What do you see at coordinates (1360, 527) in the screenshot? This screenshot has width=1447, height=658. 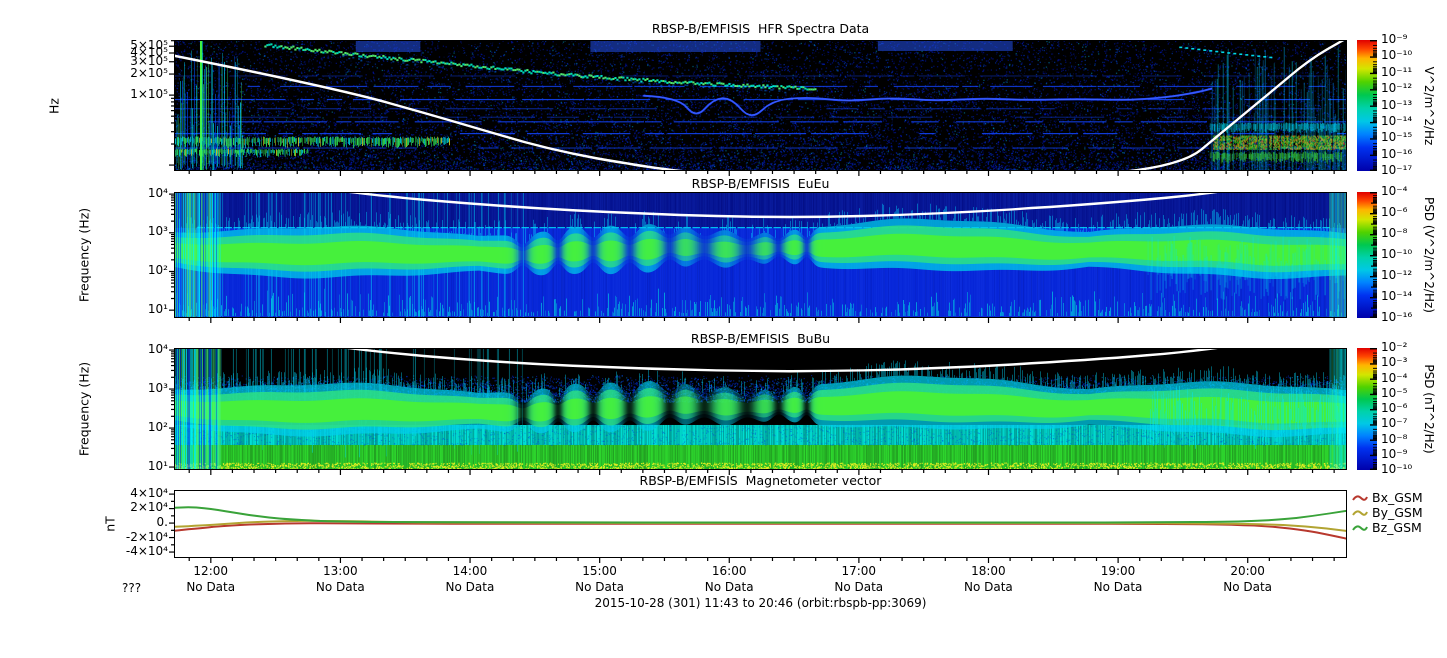 I see `legend-swatch-bz-icon` at bounding box center [1360, 527].